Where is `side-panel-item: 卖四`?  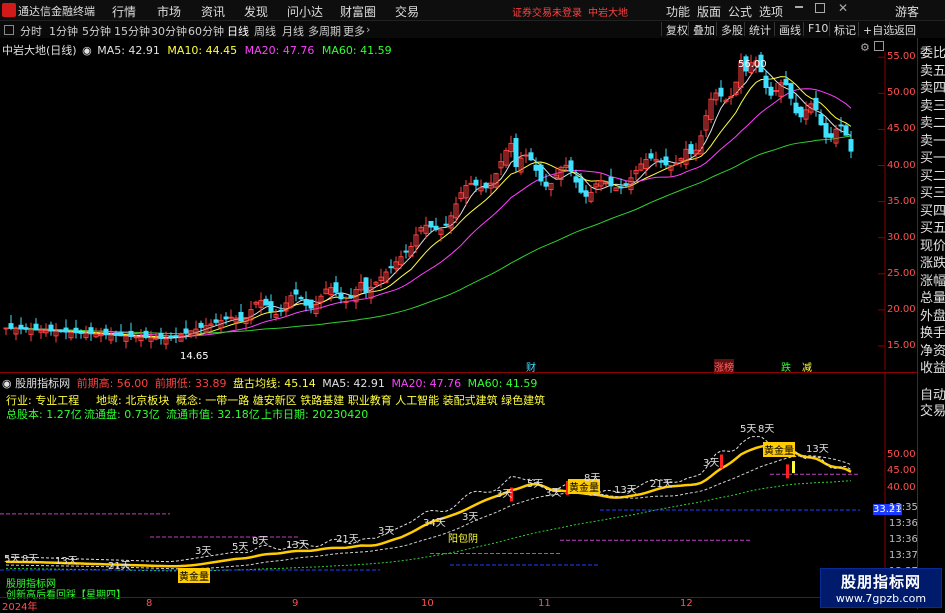 side-panel-item: 卖四 is located at coordinates (932, 86).